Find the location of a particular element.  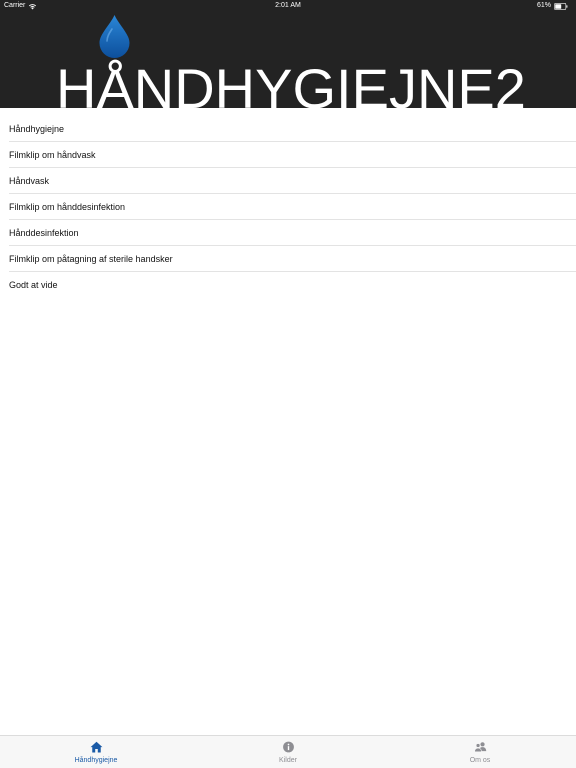

status-time: 2:01 AM is located at coordinates (288, 5).